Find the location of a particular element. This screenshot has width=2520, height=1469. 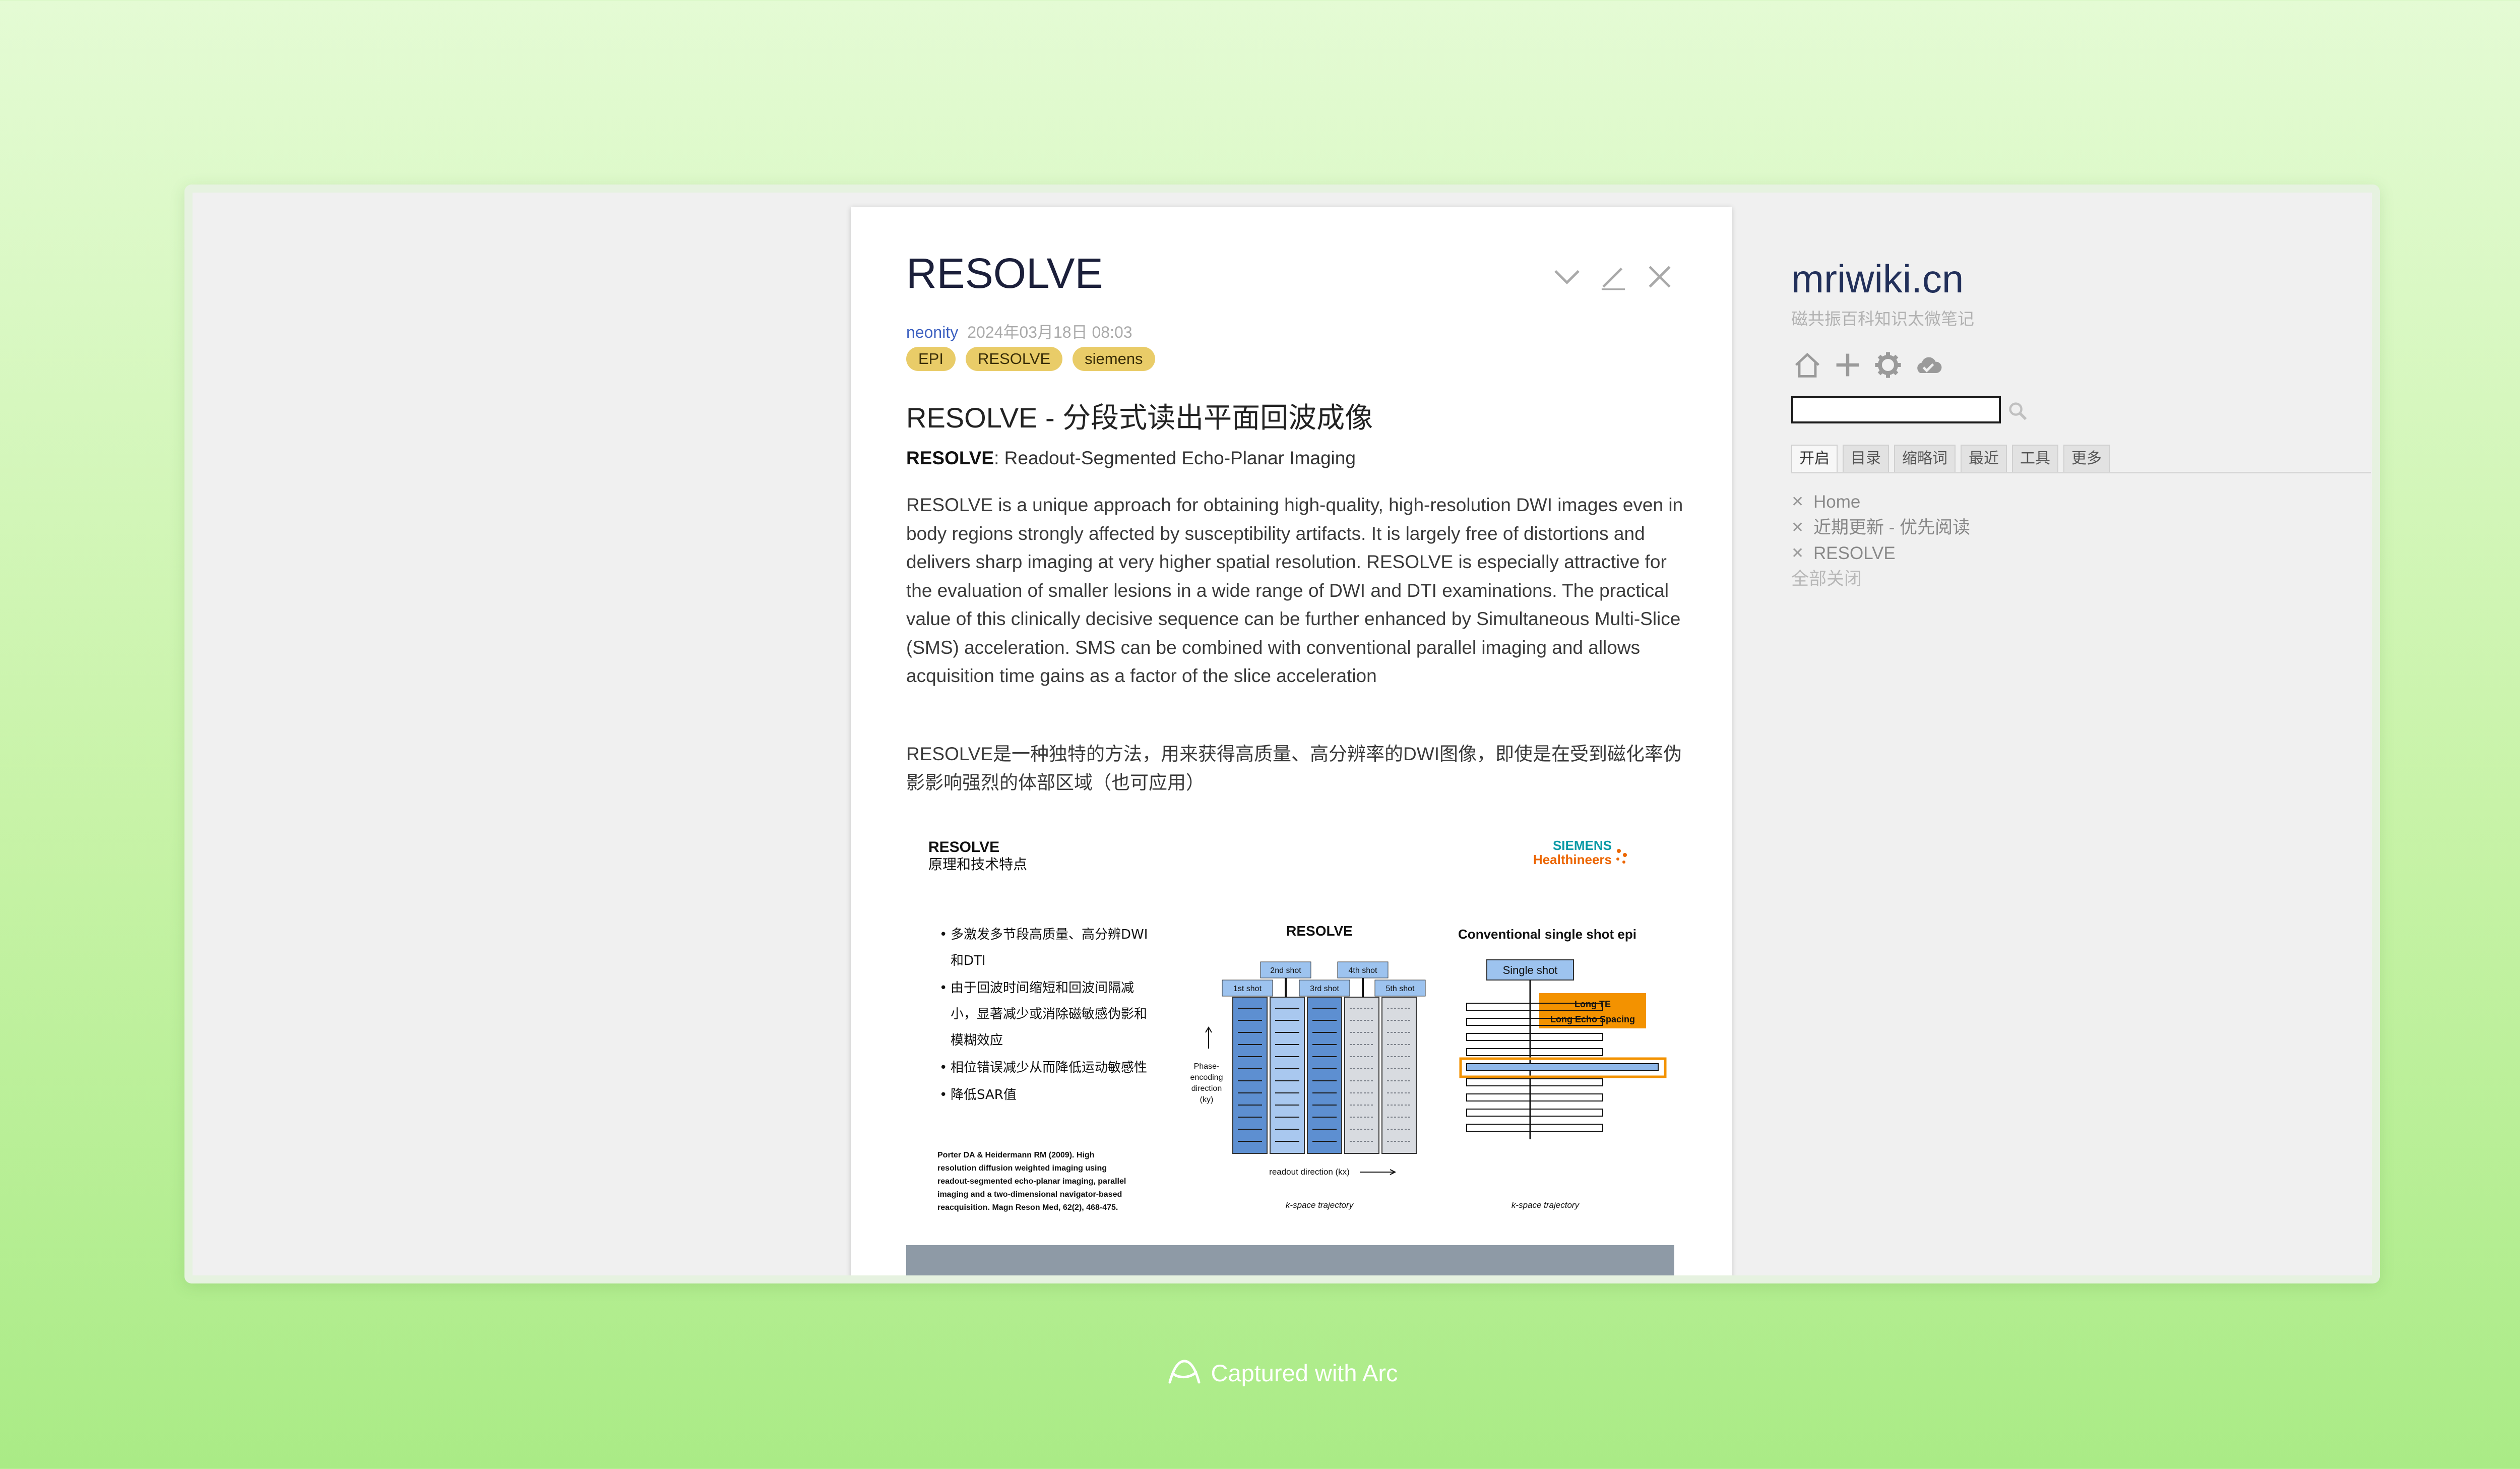

article-heading: RESOLVE - 分段式读出平面回波成像 is located at coordinates (1139, 418).